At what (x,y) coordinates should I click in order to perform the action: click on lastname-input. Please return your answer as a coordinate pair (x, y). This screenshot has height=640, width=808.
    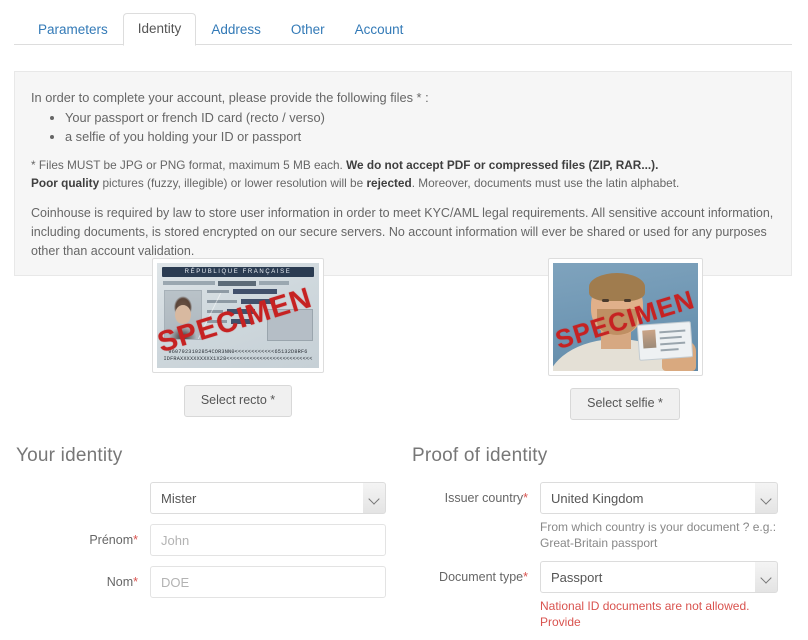
    Looking at the image, I should click on (268, 582).